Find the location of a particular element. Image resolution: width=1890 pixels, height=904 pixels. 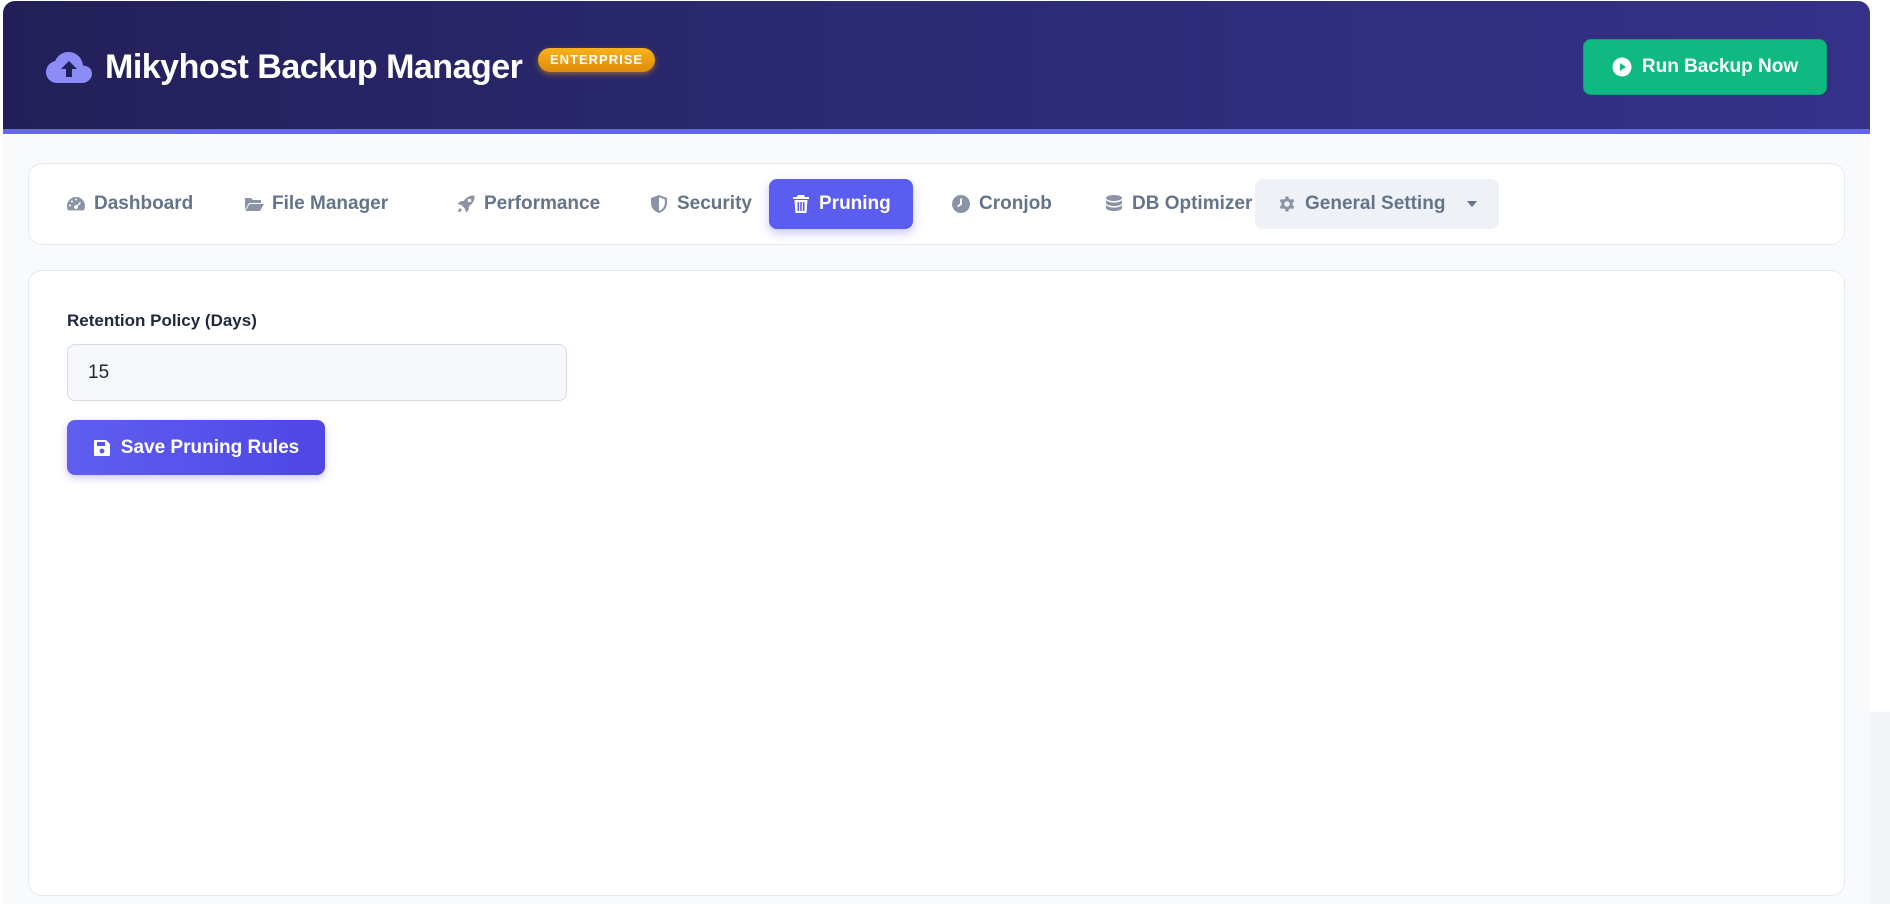

tab-label: File Manager is located at coordinates (330, 203).